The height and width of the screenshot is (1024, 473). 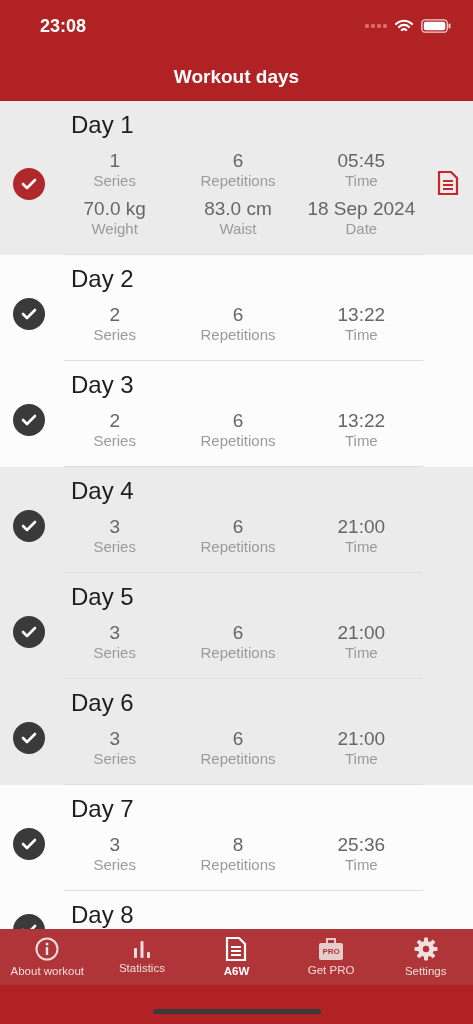 I want to click on stat-value: 18 Sep 2024, so click(x=361, y=209).